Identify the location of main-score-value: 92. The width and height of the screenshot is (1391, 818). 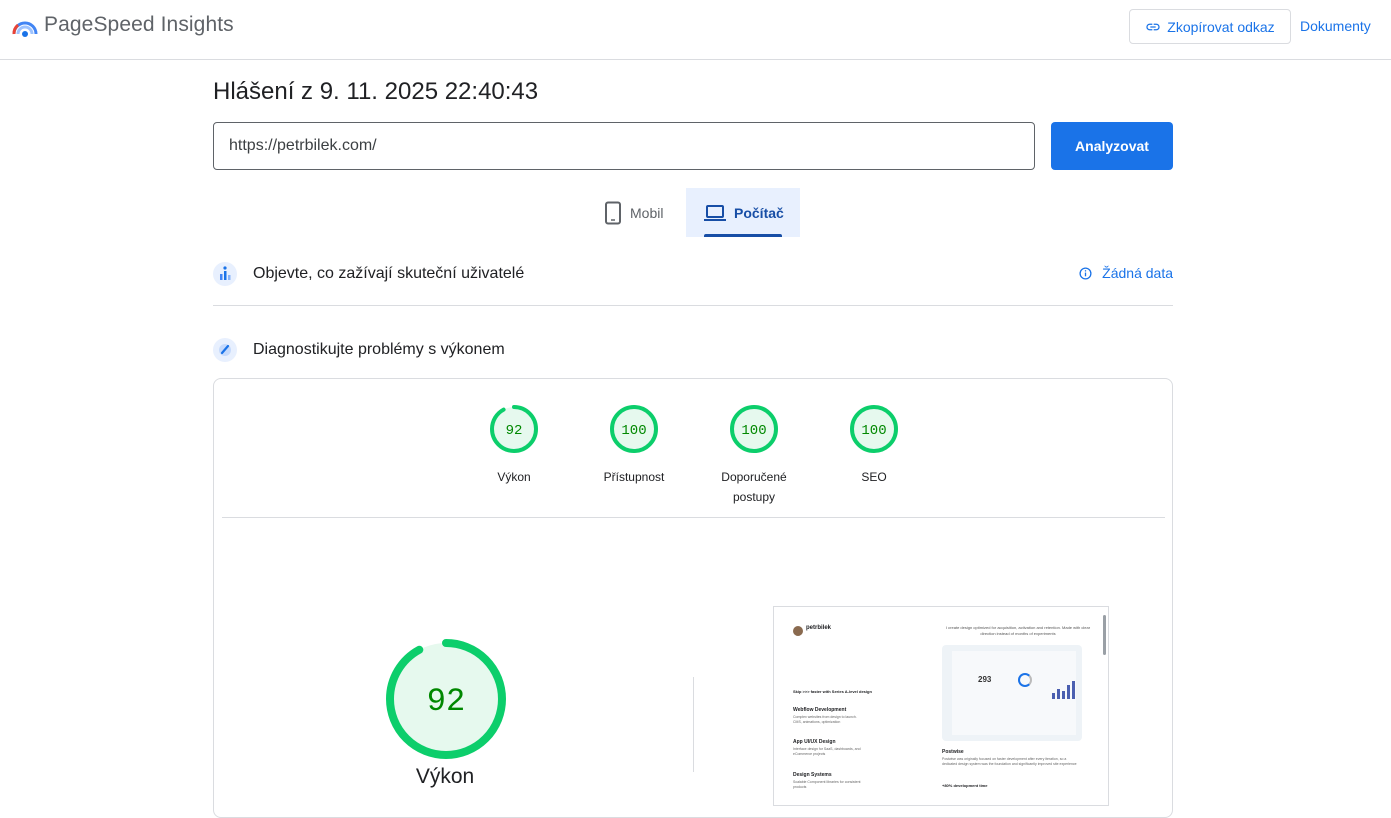
(446, 701).